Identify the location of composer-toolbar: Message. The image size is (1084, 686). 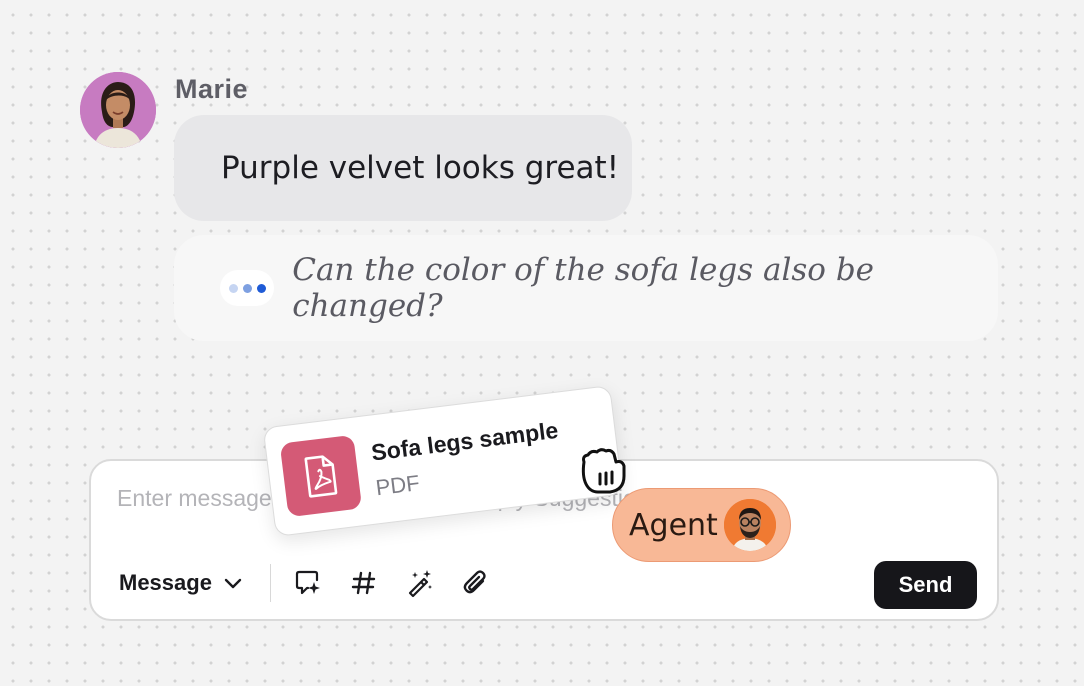
(315, 583).